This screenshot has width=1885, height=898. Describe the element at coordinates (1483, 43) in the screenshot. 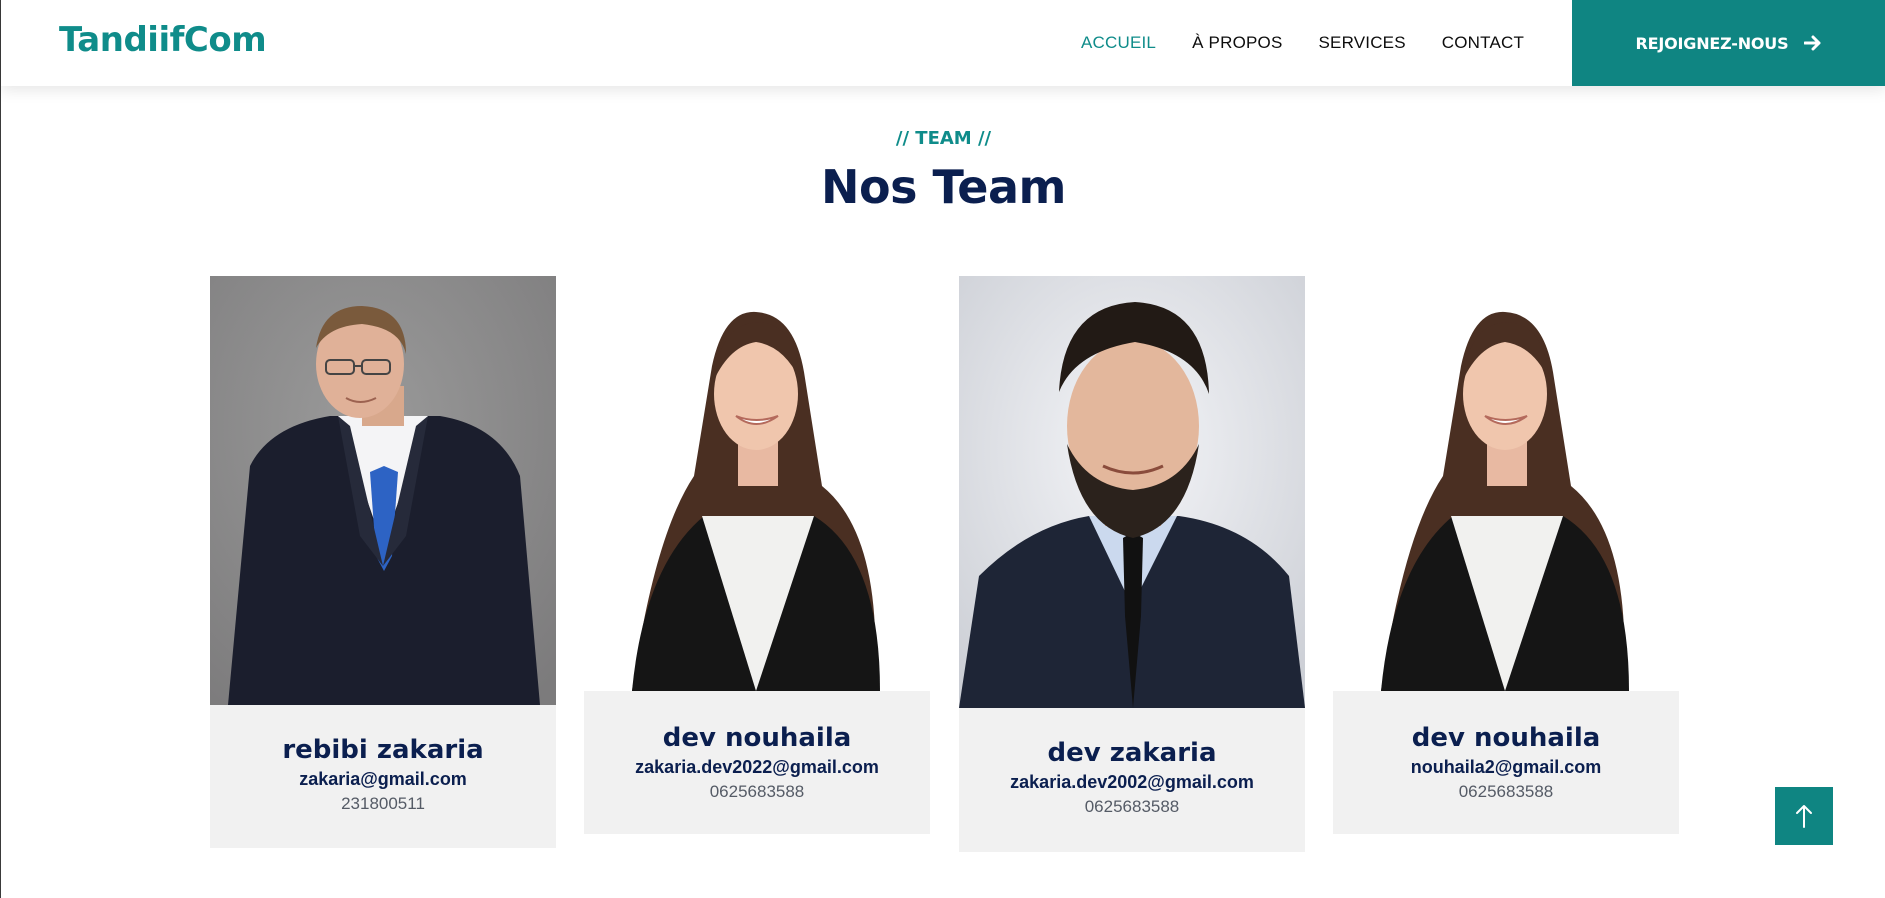

I see `nav-link-contact: CONTACT` at that location.